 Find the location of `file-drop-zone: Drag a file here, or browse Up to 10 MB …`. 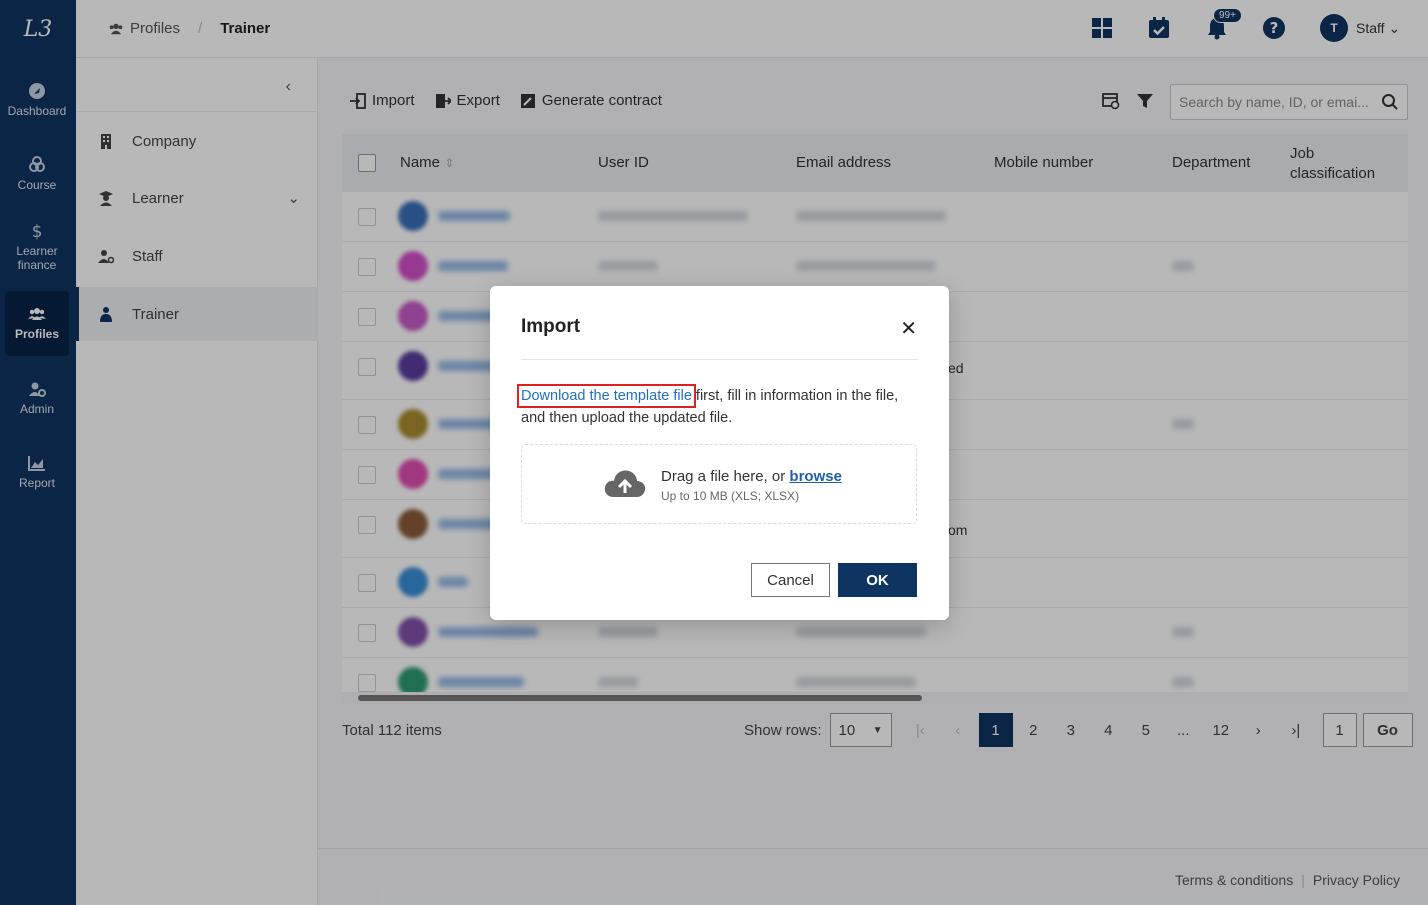

file-drop-zone: Drag a file here, or browse Up to 10 MB … is located at coordinates (719, 484).